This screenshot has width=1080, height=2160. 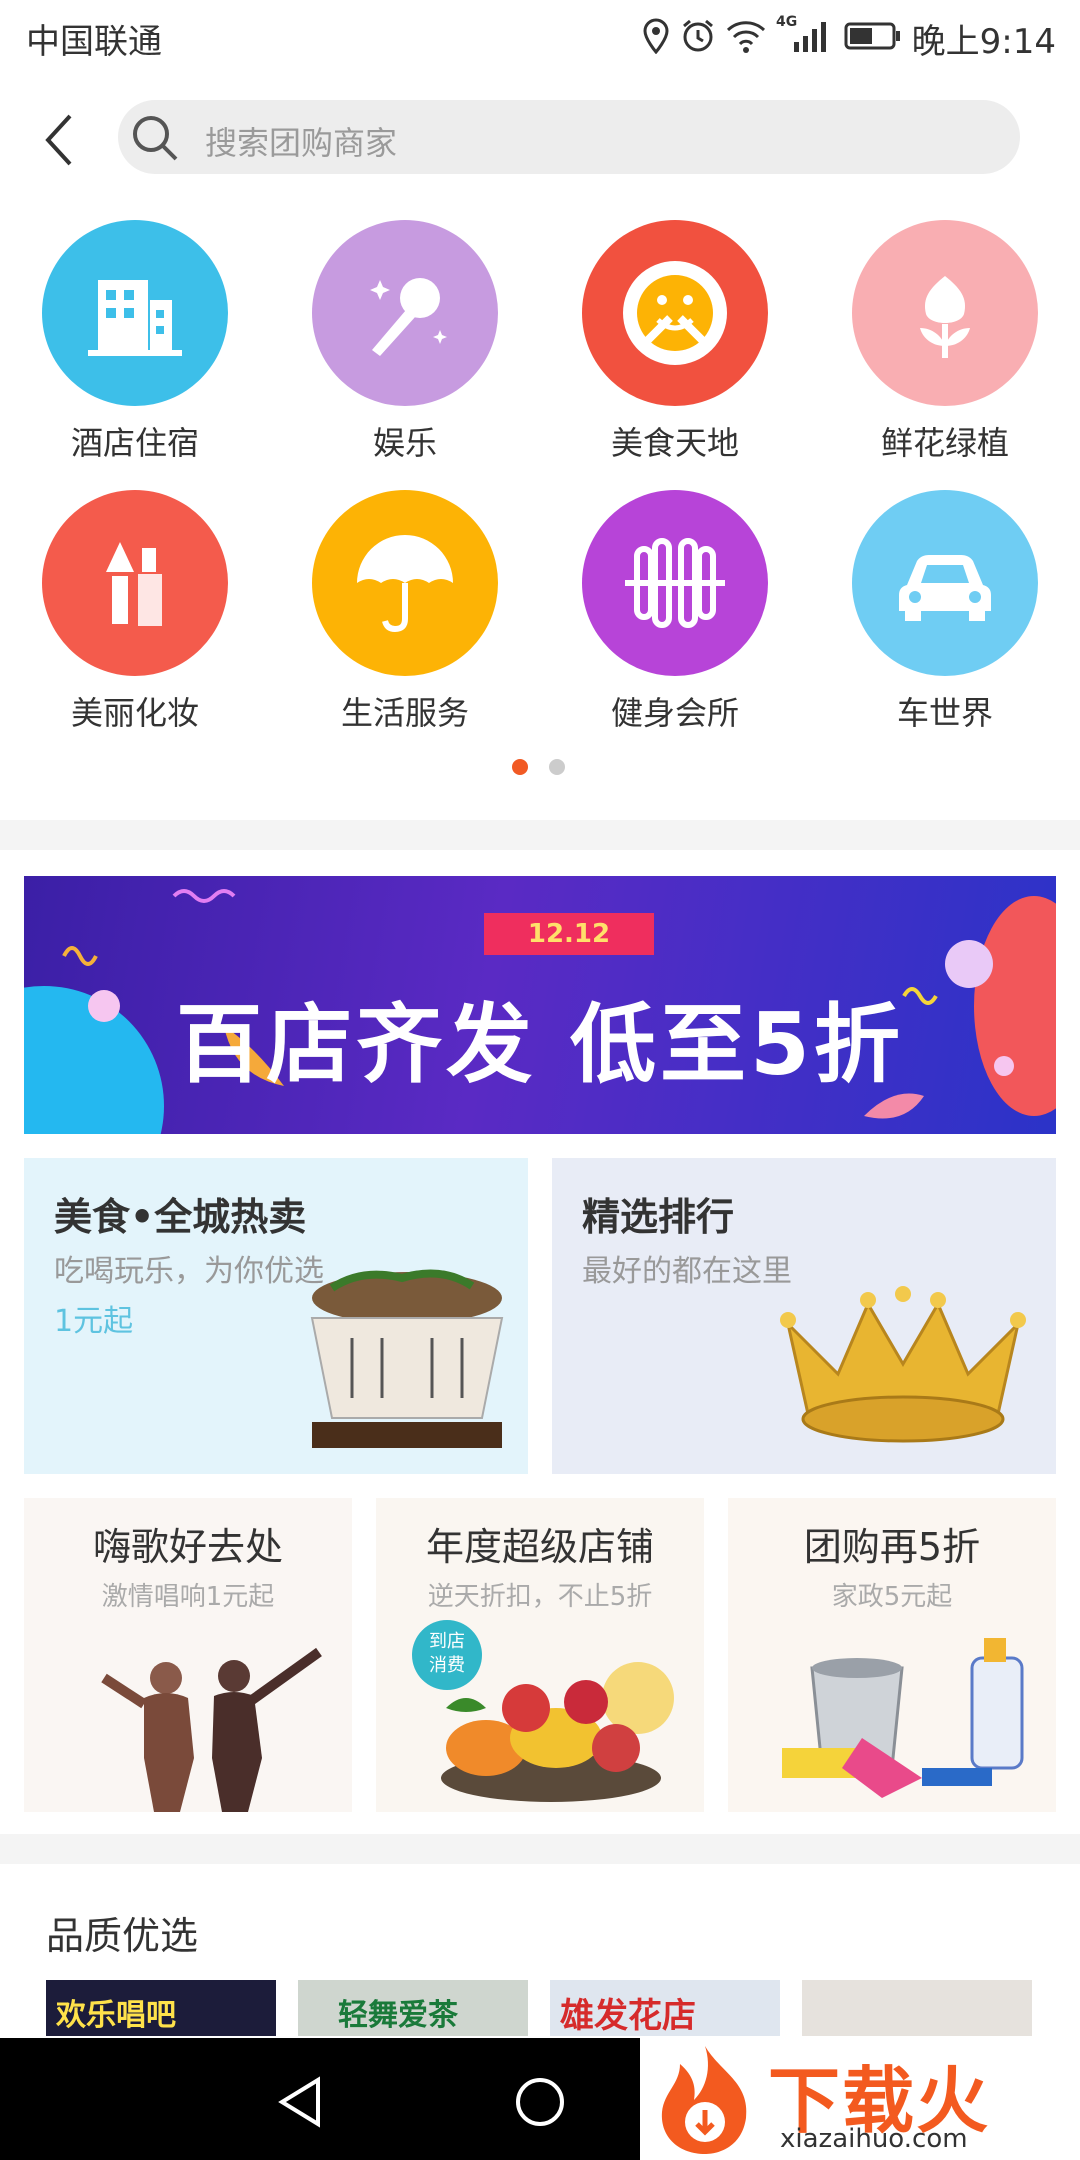 What do you see at coordinates (404, 713) in the screenshot?
I see `category-label: 生活服务` at bounding box center [404, 713].